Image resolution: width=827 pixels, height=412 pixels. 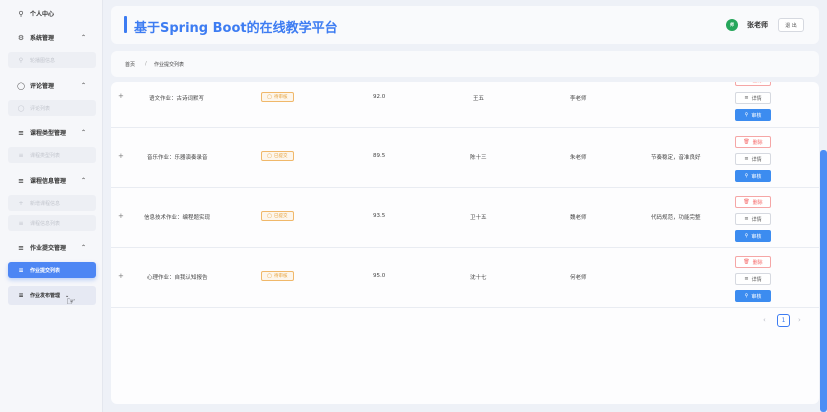 What do you see at coordinates (45, 155) in the screenshot?
I see `sidebar-item-label: 课程类型列表` at bounding box center [45, 155].